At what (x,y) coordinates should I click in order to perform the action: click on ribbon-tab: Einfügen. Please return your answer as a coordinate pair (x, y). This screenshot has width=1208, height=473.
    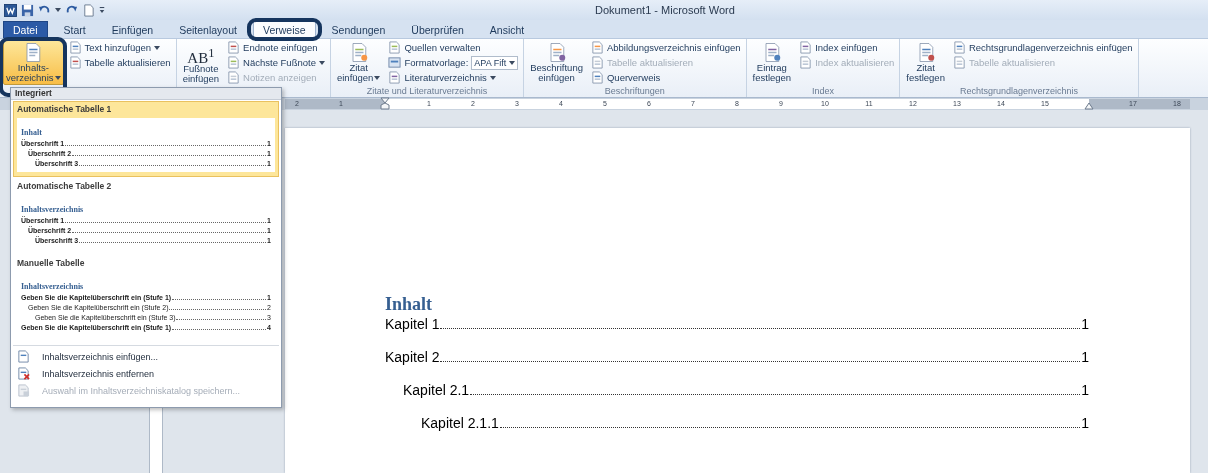
    Looking at the image, I should click on (132, 29).